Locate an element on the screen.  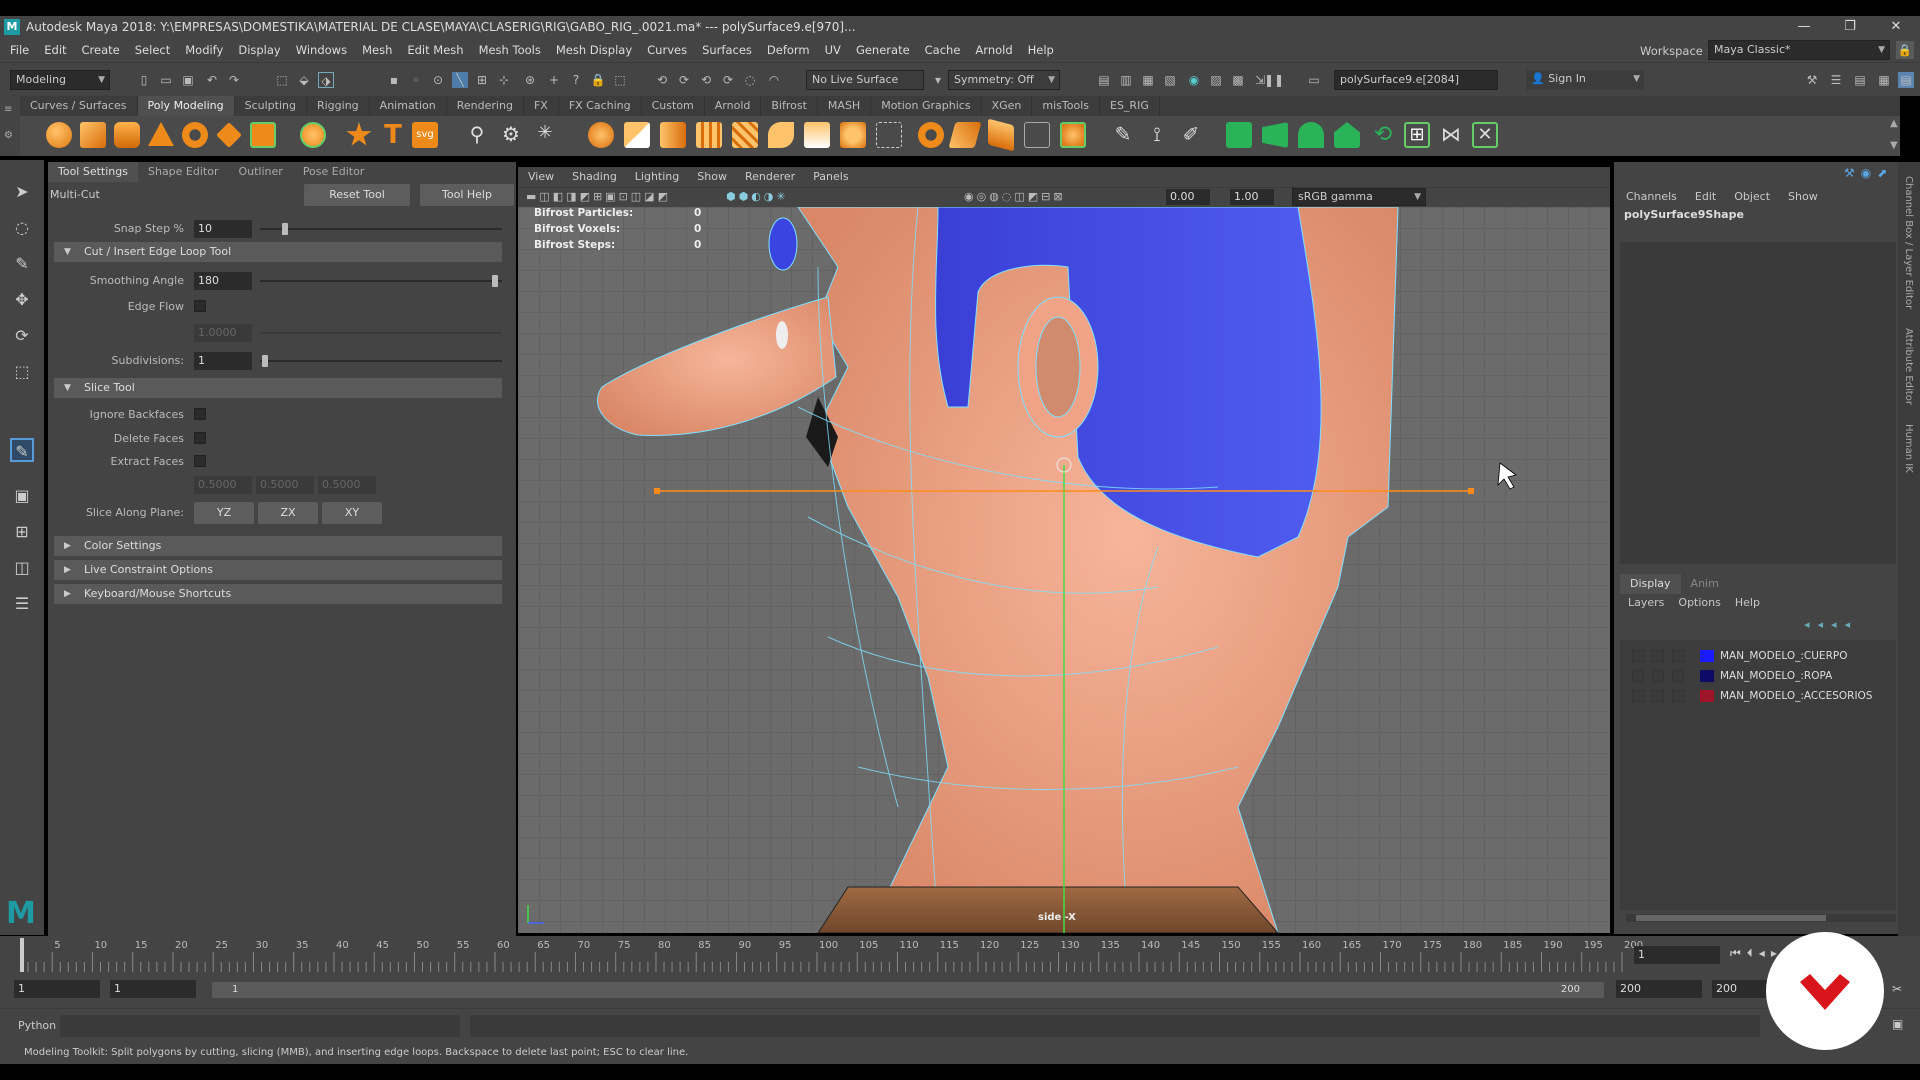
subdivisions-knob is located at coordinates (265, 361).